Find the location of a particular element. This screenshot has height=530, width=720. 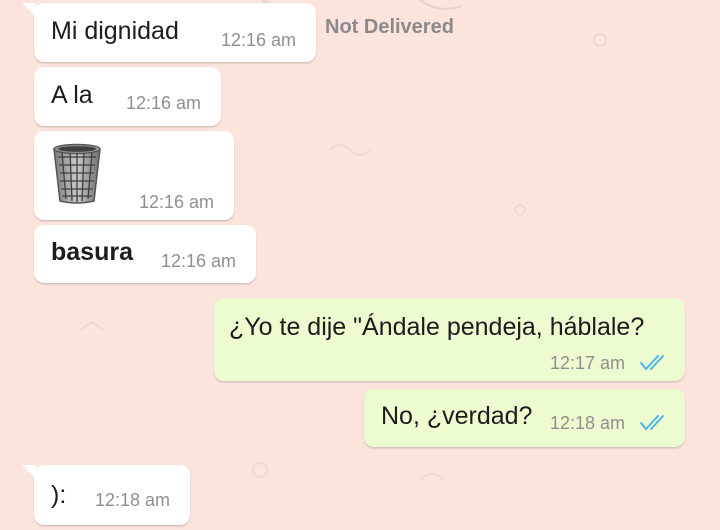

message-bubble-outgoing: No, ¿verdad? 12:18 am is located at coordinates (524, 418).